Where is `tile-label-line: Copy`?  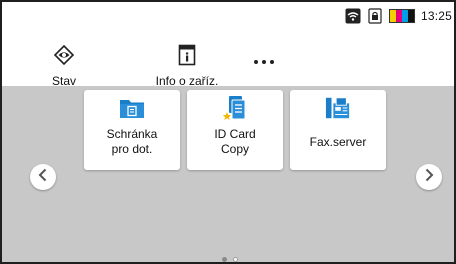
tile-label-line: Copy is located at coordinates (234, 149).